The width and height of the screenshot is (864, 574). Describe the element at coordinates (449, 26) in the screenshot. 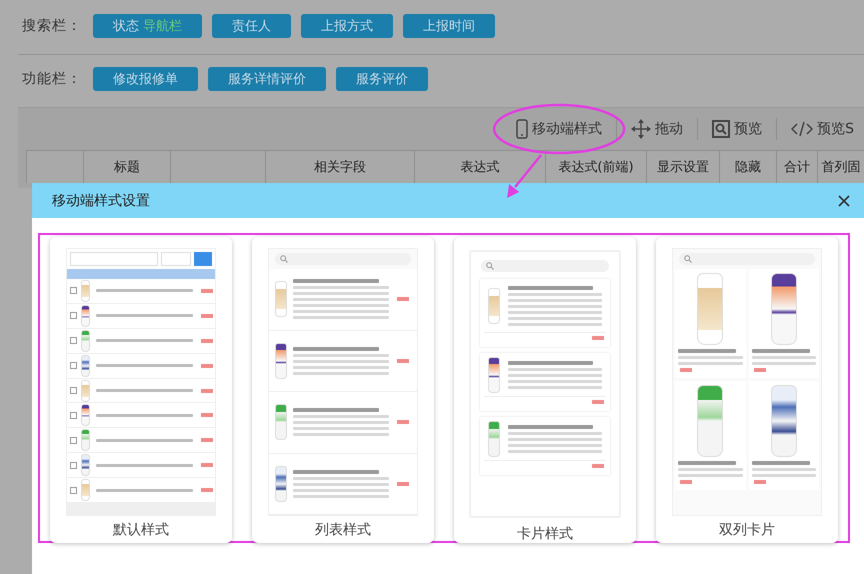

I see `filter-button: 上报时间` at that location.